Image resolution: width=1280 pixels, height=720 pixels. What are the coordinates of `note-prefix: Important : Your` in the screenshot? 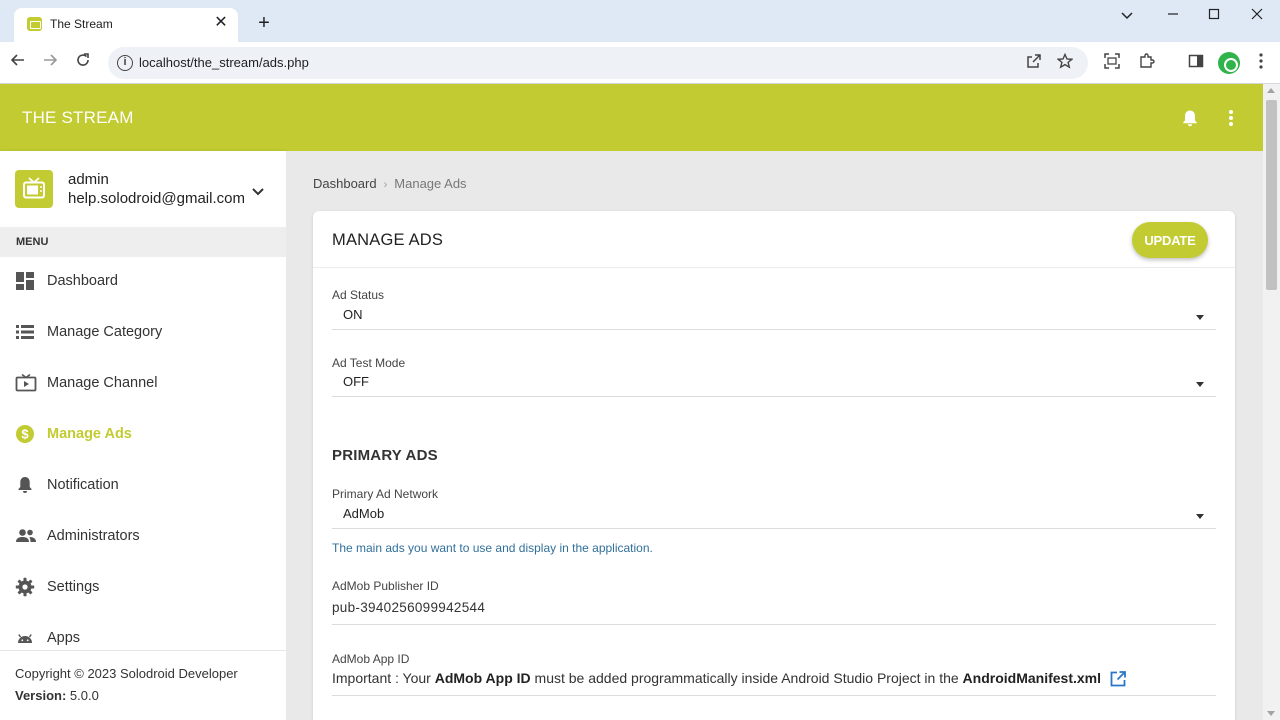 It's located at (383, 678).